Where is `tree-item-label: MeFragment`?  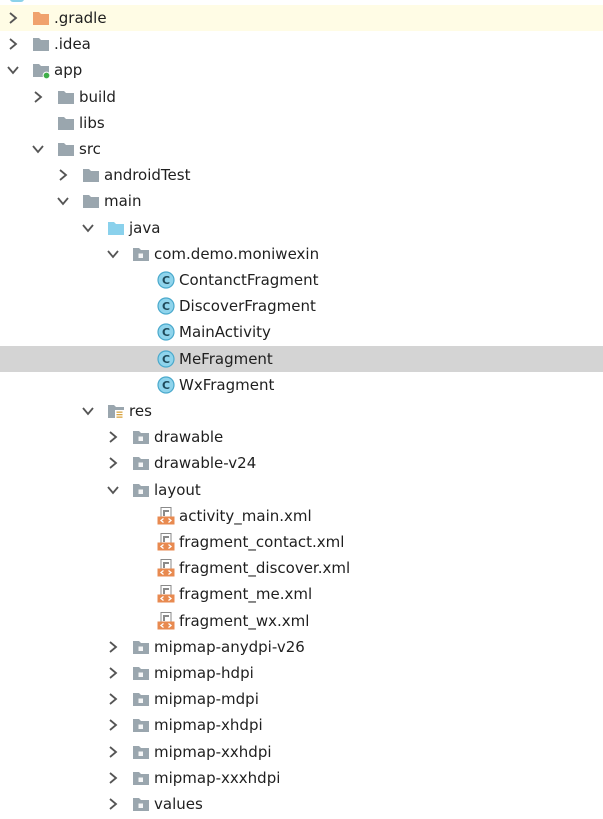
tree-item-label: MeFragment is located at coordinates (226, 358).